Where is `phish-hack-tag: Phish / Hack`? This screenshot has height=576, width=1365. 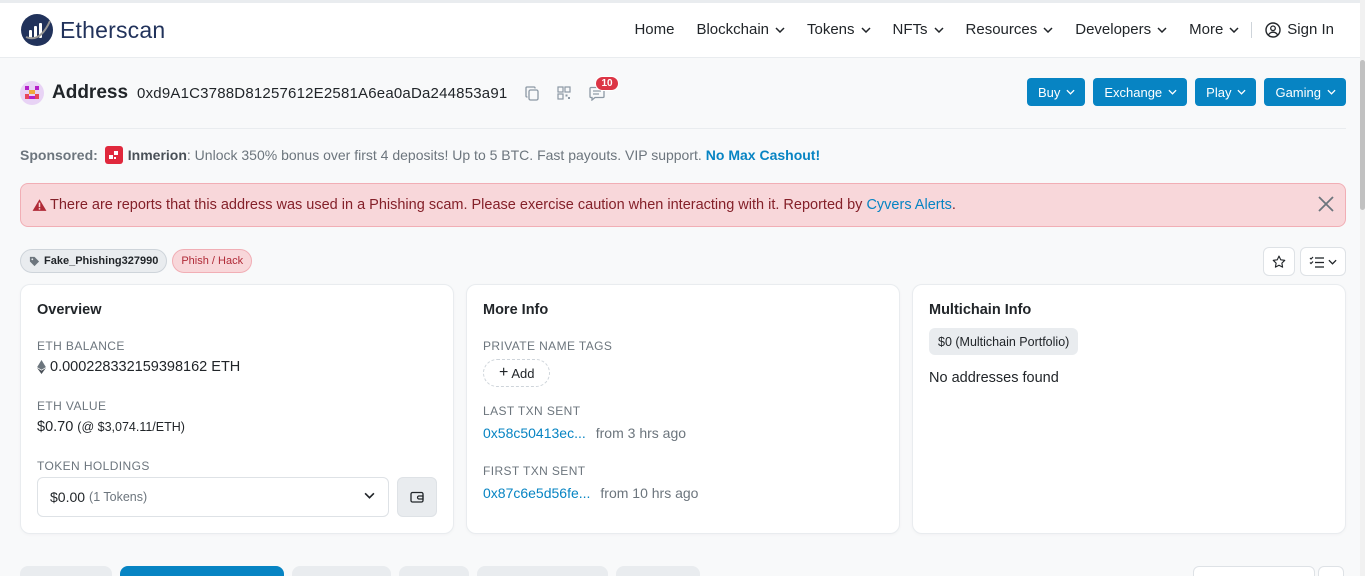 phish-hack-tag: Phish / Hack is located at coordinates (212, 261).